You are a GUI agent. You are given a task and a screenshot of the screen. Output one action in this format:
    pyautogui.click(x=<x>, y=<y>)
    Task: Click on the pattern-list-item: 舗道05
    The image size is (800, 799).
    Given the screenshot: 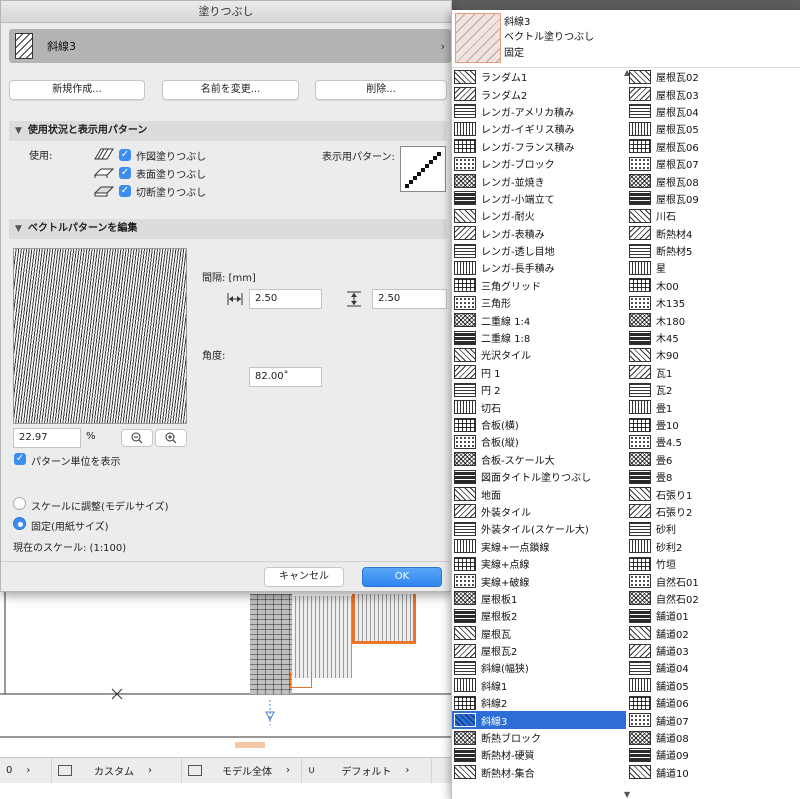 What is the action you would take?
    pyautogui.click(x=713, y=685)
    